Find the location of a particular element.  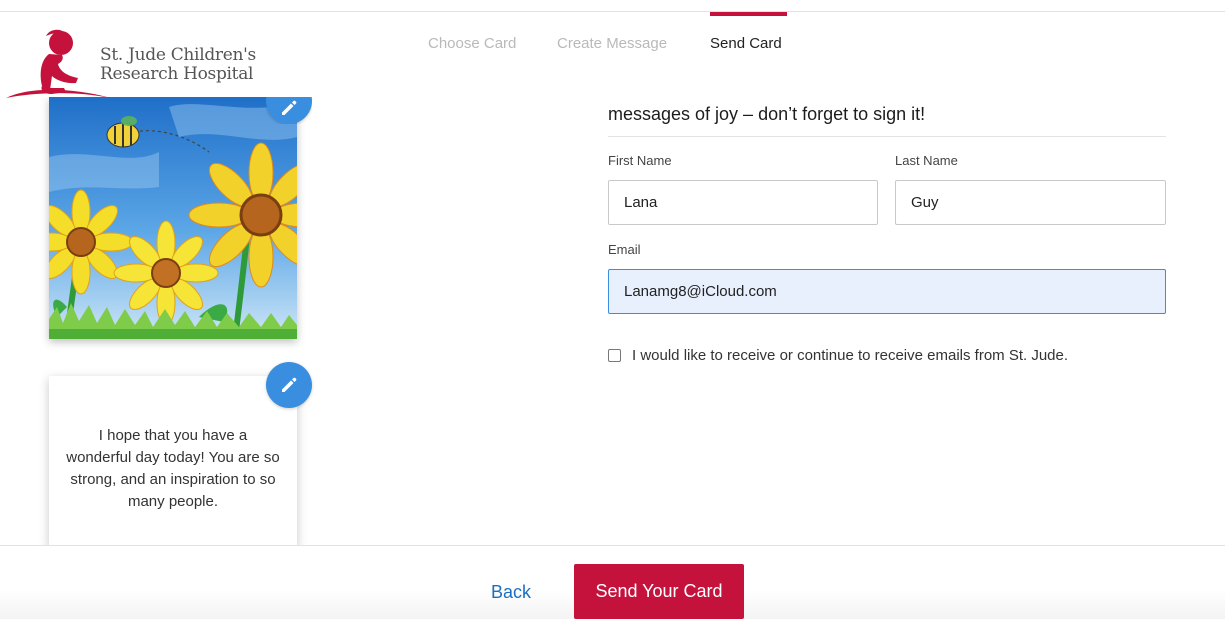

brand-name-line2: Research Hospital is located at coordinates (177, 74).